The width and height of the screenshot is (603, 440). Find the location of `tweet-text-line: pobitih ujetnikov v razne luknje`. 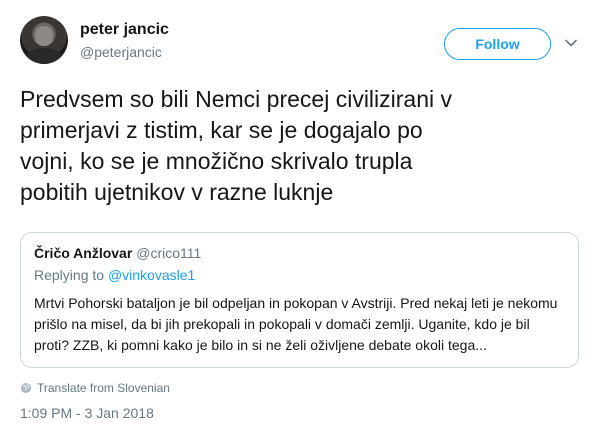

tweet-text-line: pobitih ujetnikov v razne luknje is located at coordinates (177, 192).